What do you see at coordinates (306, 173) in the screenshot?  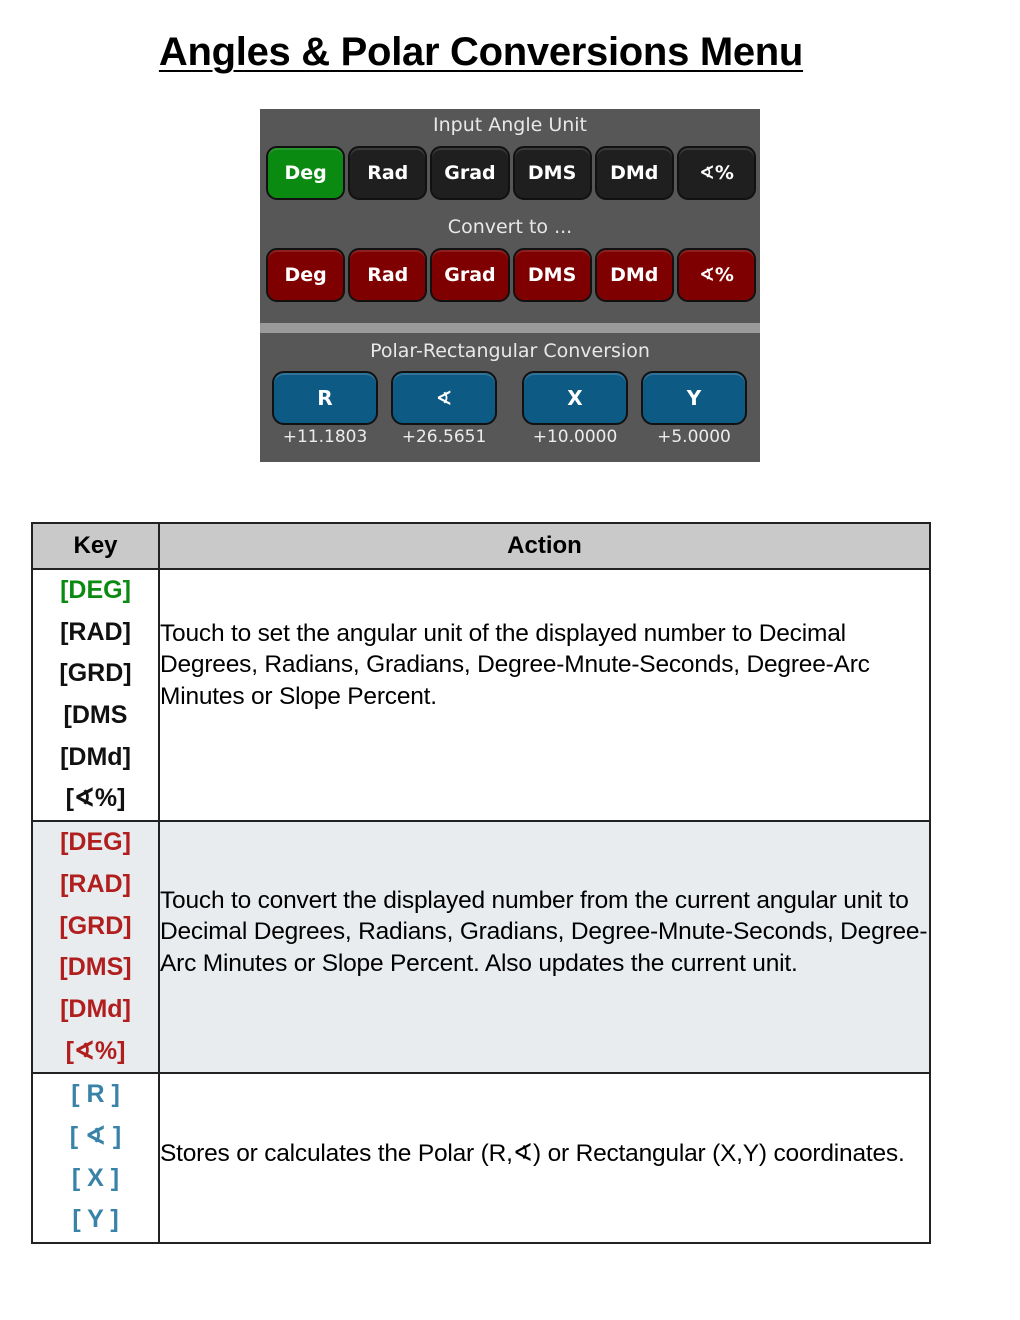 I see `input-deg-button: Deg` at bounding box center [306, 173].